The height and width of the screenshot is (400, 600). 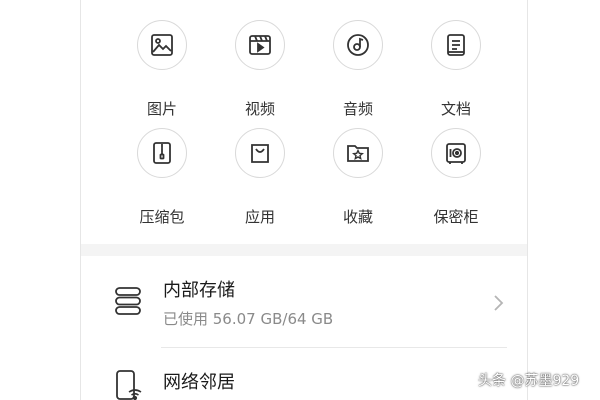 I want to click on category-apps: 应用, so click(x=260, y=177).